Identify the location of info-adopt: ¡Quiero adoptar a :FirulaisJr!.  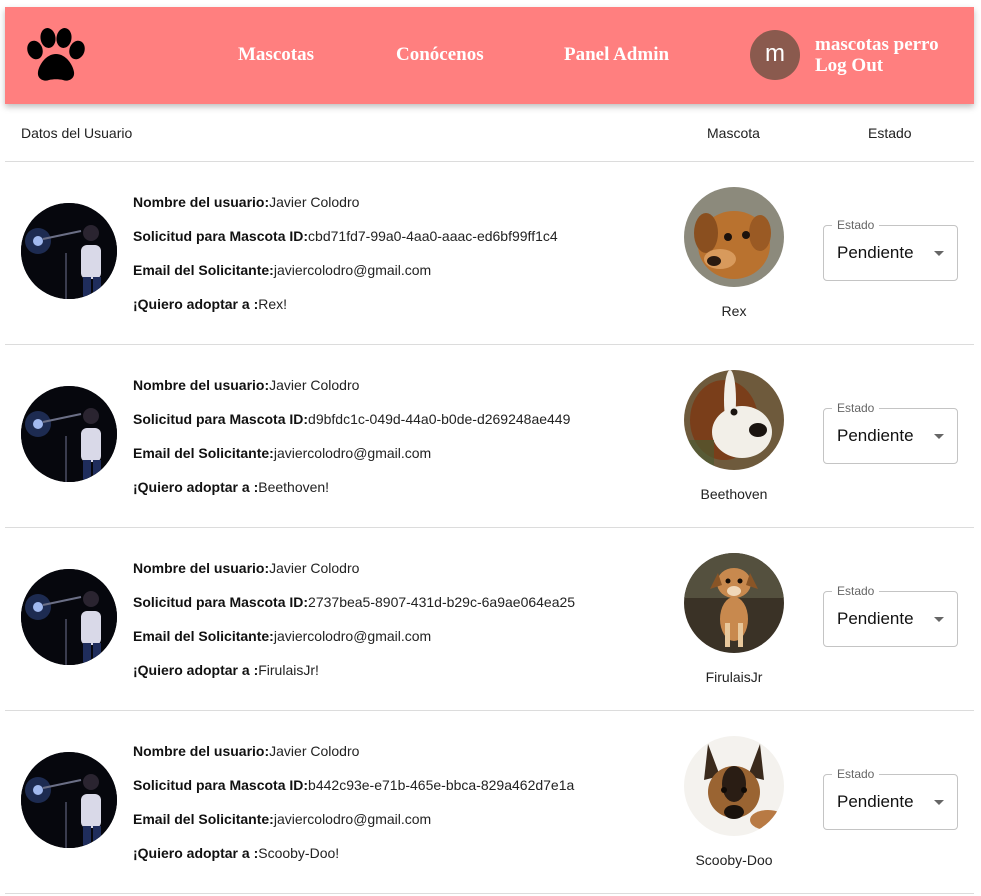
(226, 670).